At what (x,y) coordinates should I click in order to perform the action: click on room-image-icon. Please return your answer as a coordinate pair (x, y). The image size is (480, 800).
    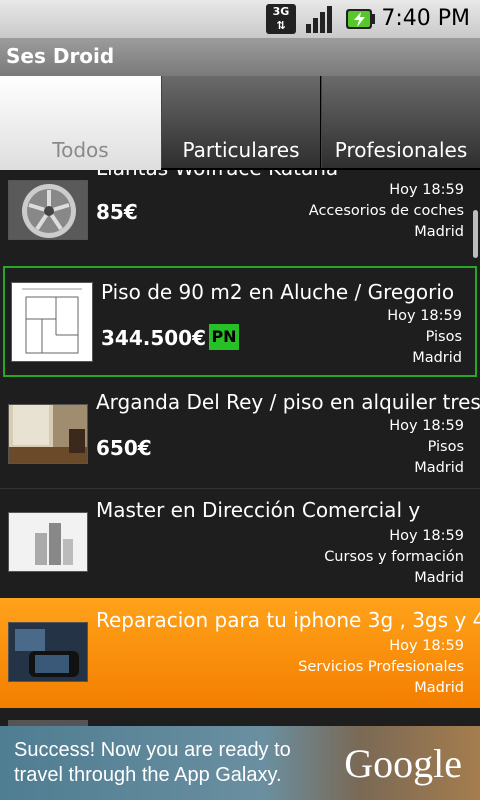
    Looking at the image, I should click on (48, 434).